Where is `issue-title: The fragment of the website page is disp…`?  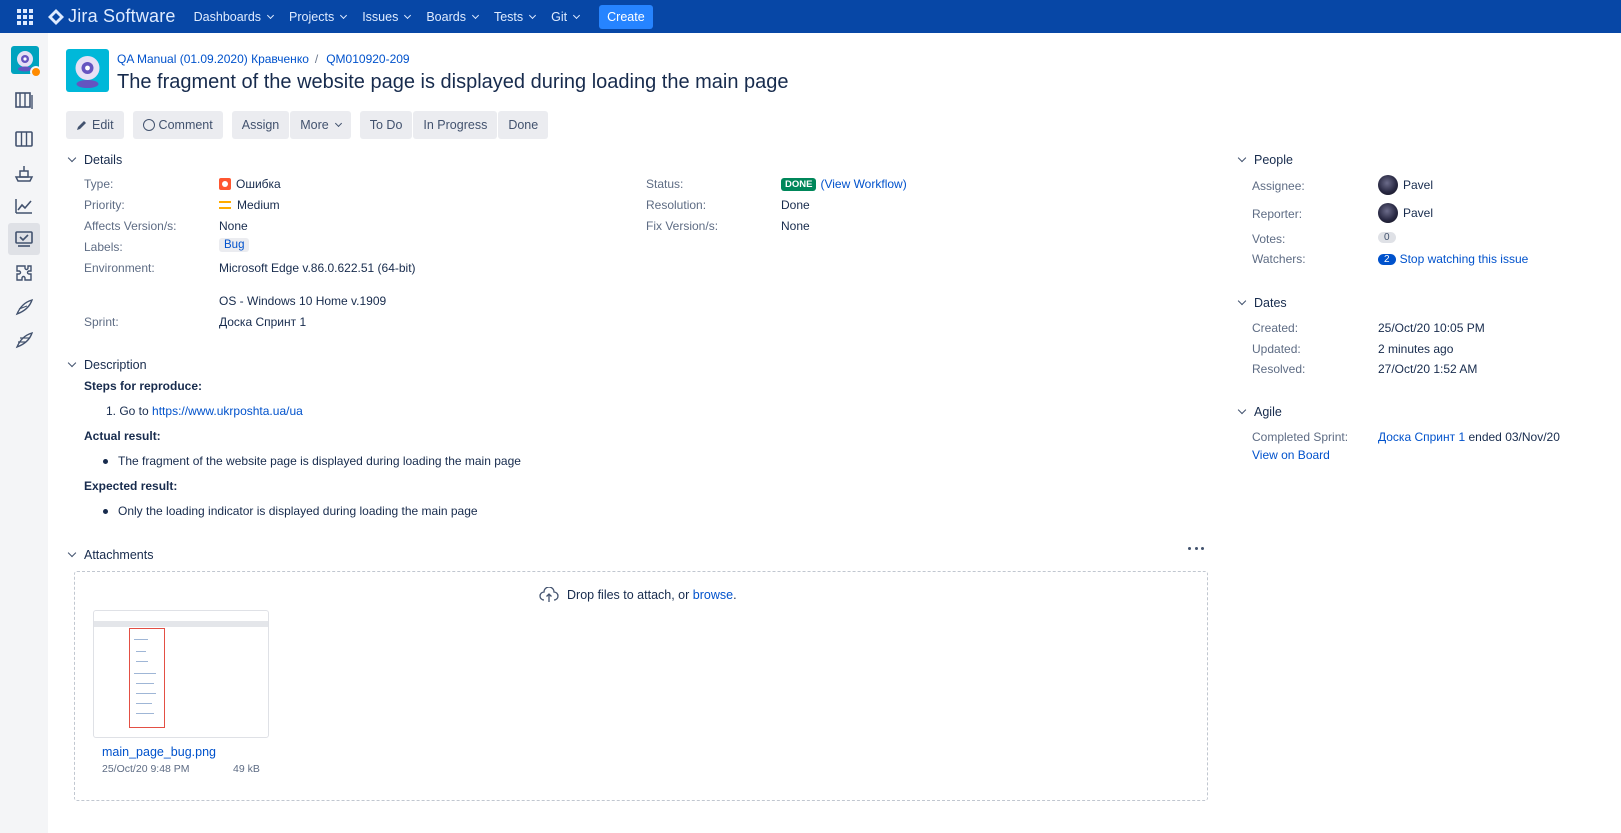
issue-title: The fragment of the website page is disp… is located at coordinates (453, 82).